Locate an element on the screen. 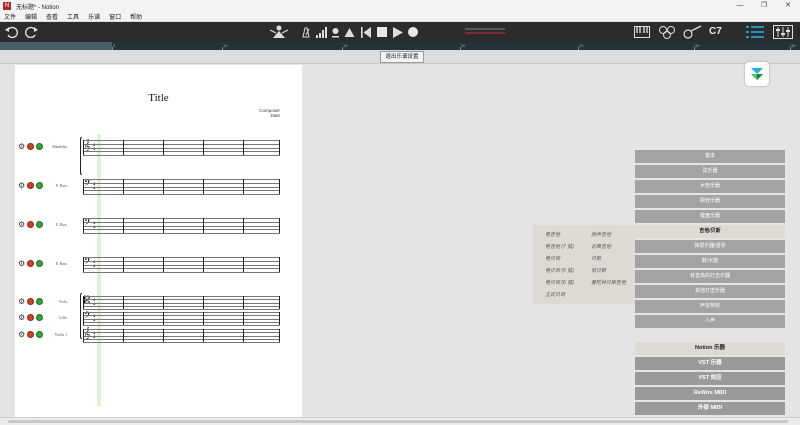 The height and width of the screenshot is (425, 800). category-item: 木管乐器 is located at coordinates (710, 186).